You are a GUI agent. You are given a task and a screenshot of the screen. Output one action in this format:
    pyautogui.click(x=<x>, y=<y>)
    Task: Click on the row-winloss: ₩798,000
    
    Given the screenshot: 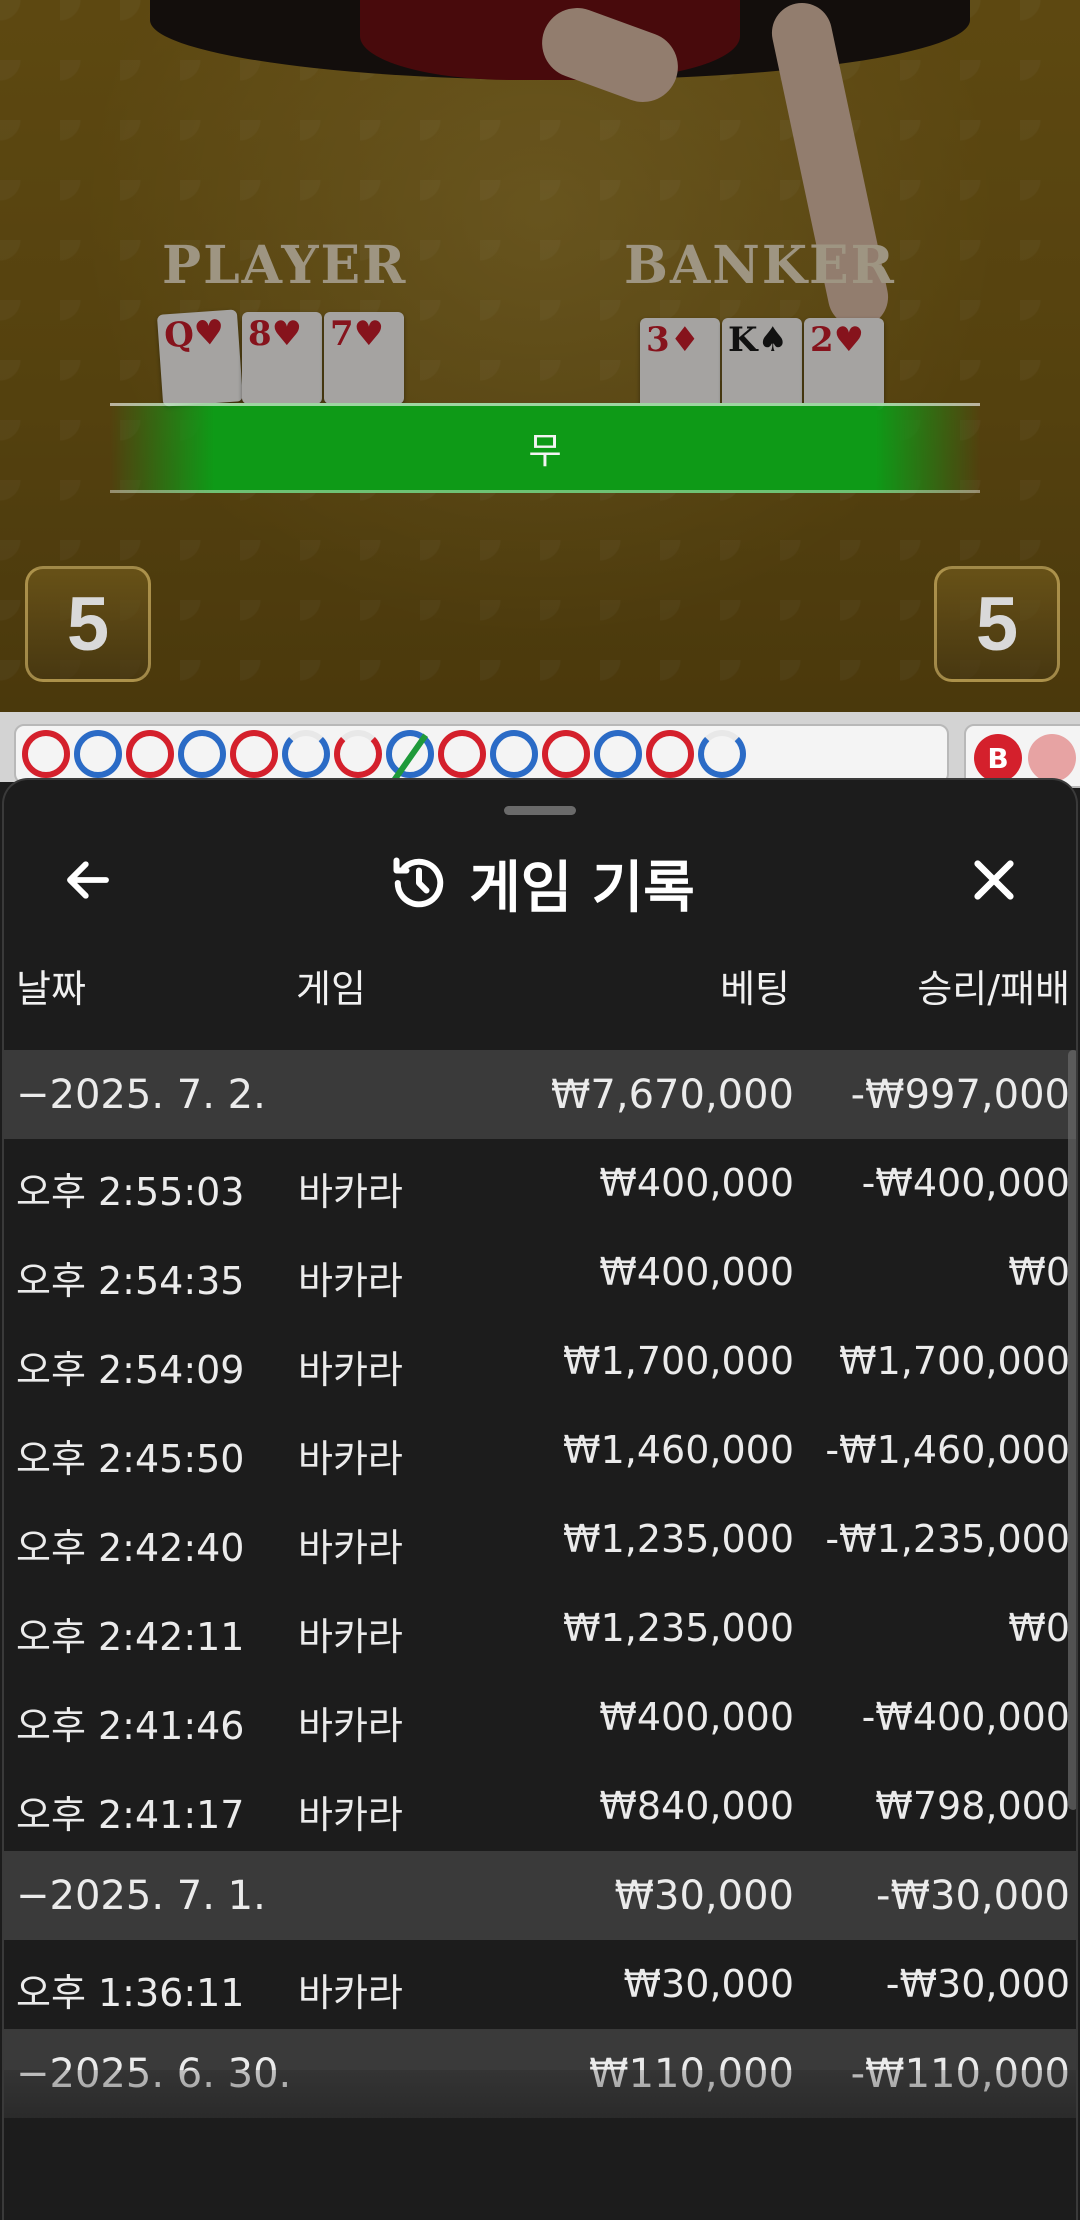 What is the action you would take?
    pyautogui.click(x=972, y=1806)
    